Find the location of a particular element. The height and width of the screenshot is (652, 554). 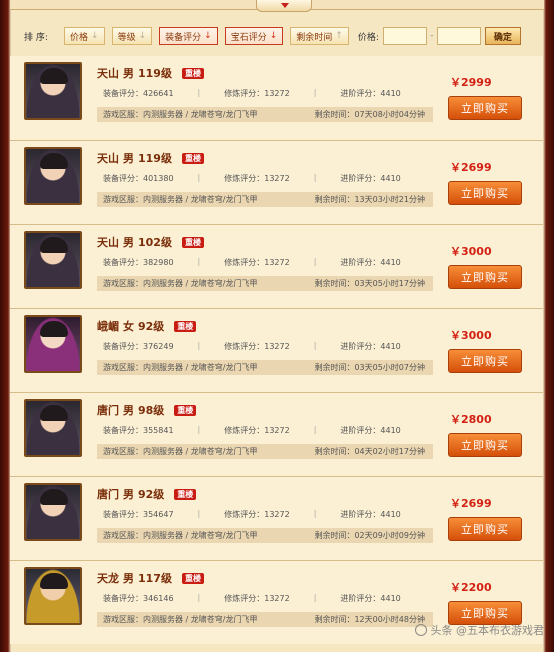

collapse-tab is located at coordinates (284, 6).